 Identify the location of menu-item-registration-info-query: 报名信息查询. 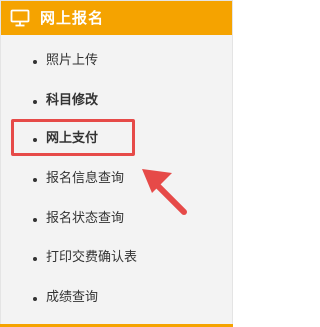
(116, 180).